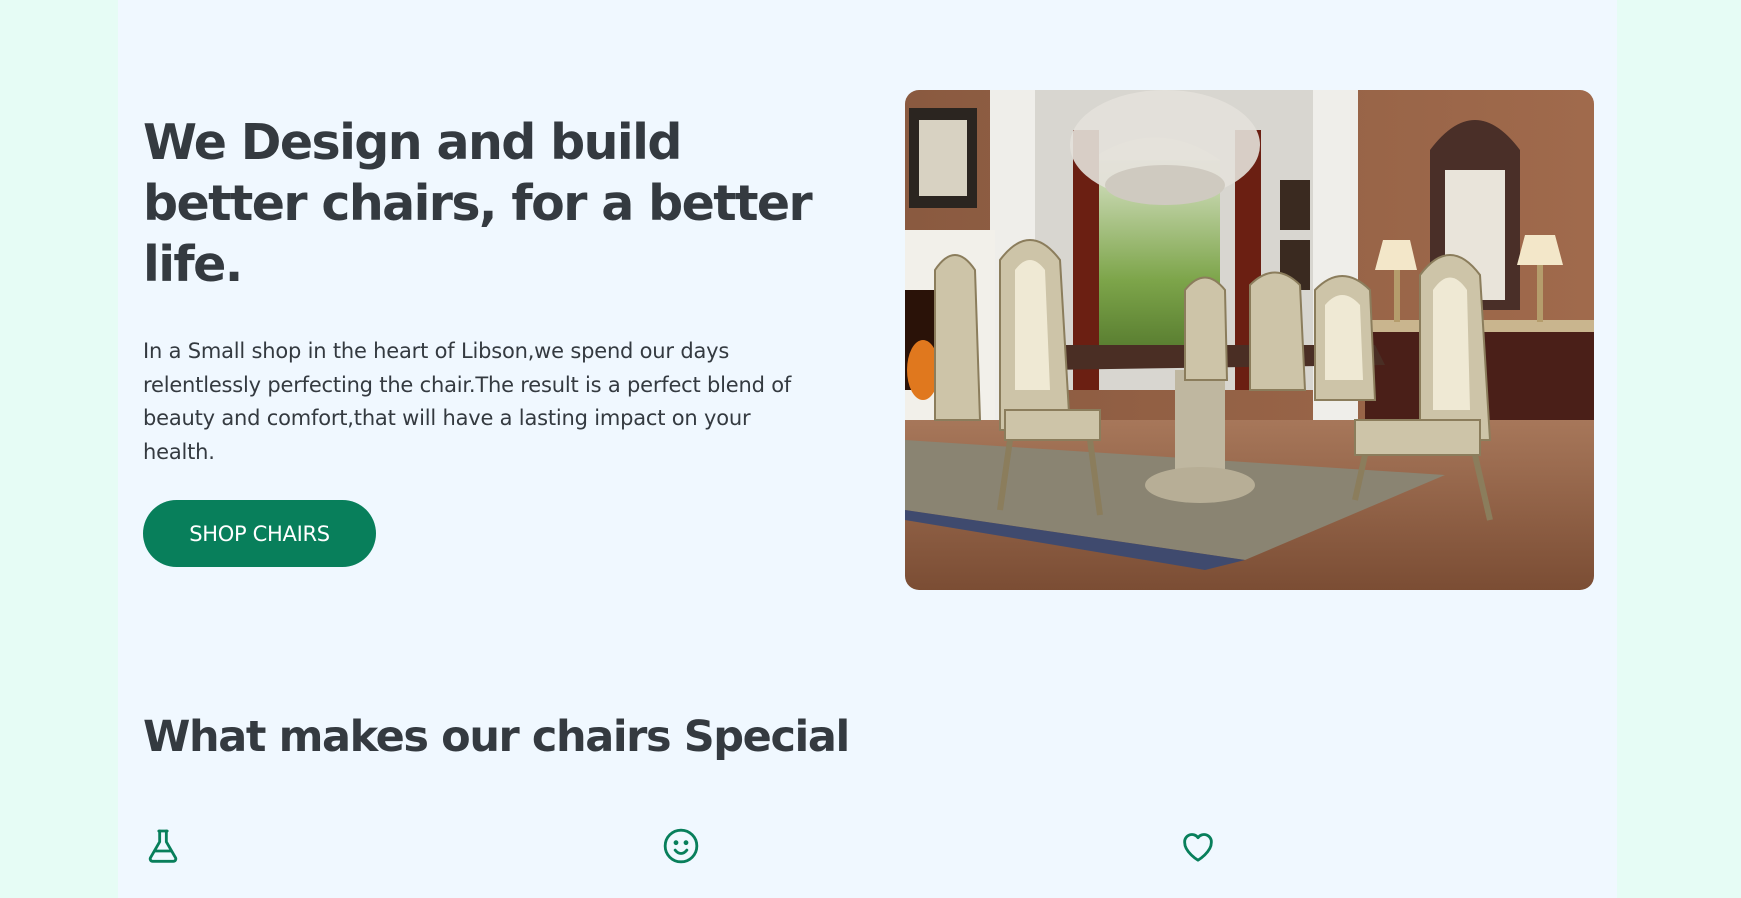 The image size is (1741, 898). Describe the element at coordinates (163, 846) in the screenshot. I see `flask-icon` at that location.